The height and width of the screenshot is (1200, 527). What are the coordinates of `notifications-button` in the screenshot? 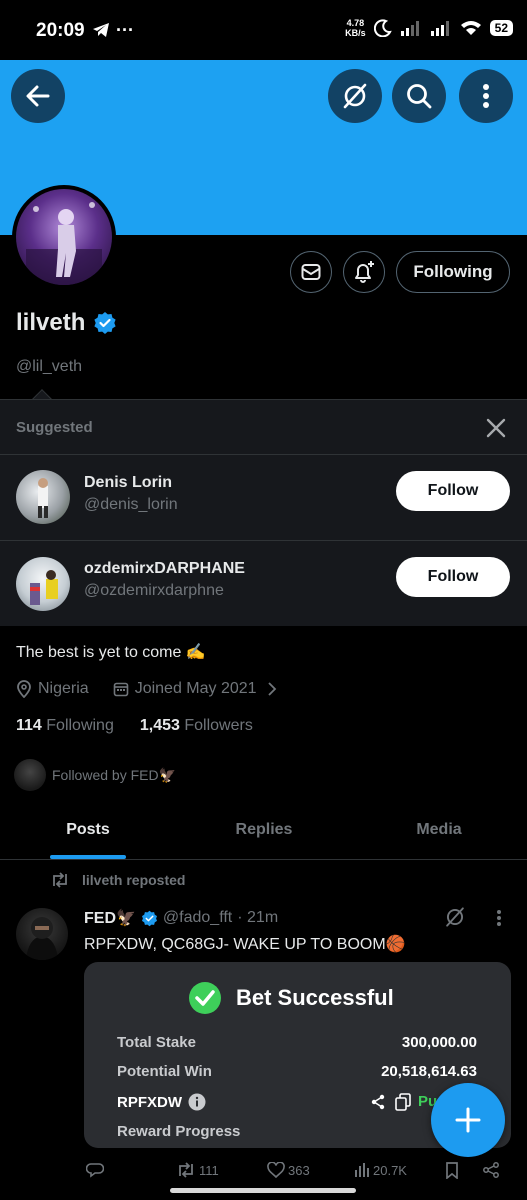 It's located at (364, 272).